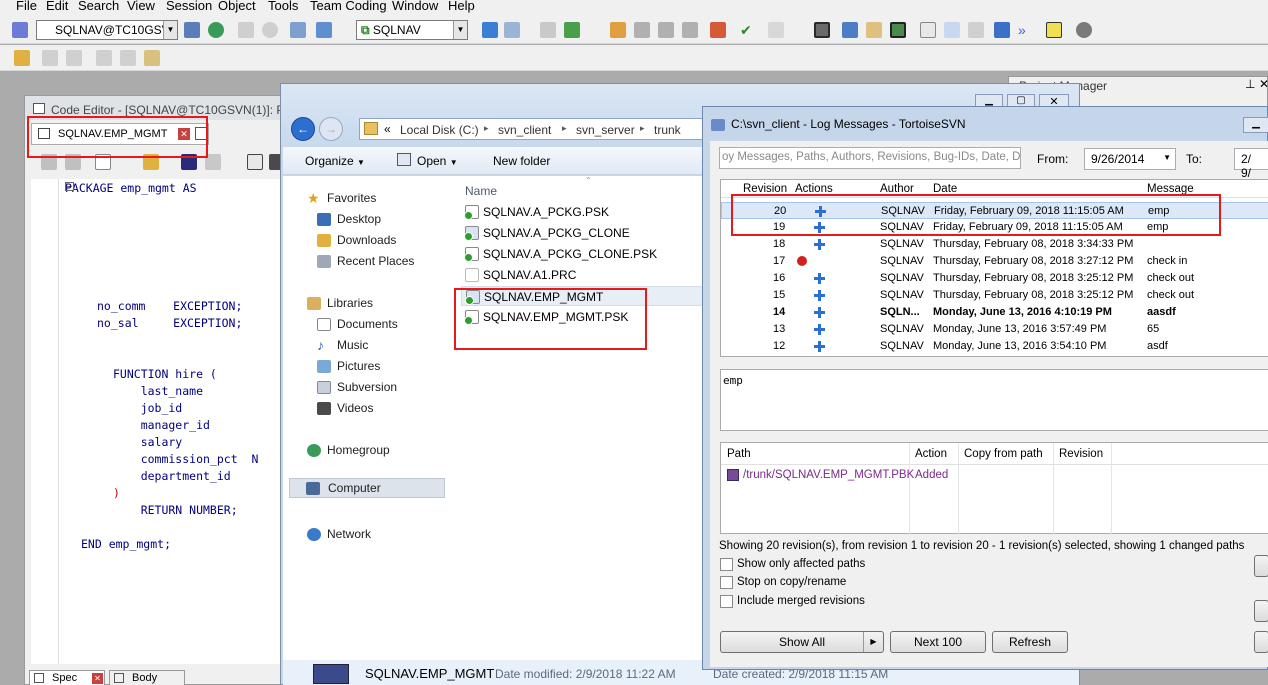 This screenshot has width=1268, height=685. What do you see at coordinates (548, 30) in the screenshot?
I see `grid-icon` at bounding box center [548, 30].